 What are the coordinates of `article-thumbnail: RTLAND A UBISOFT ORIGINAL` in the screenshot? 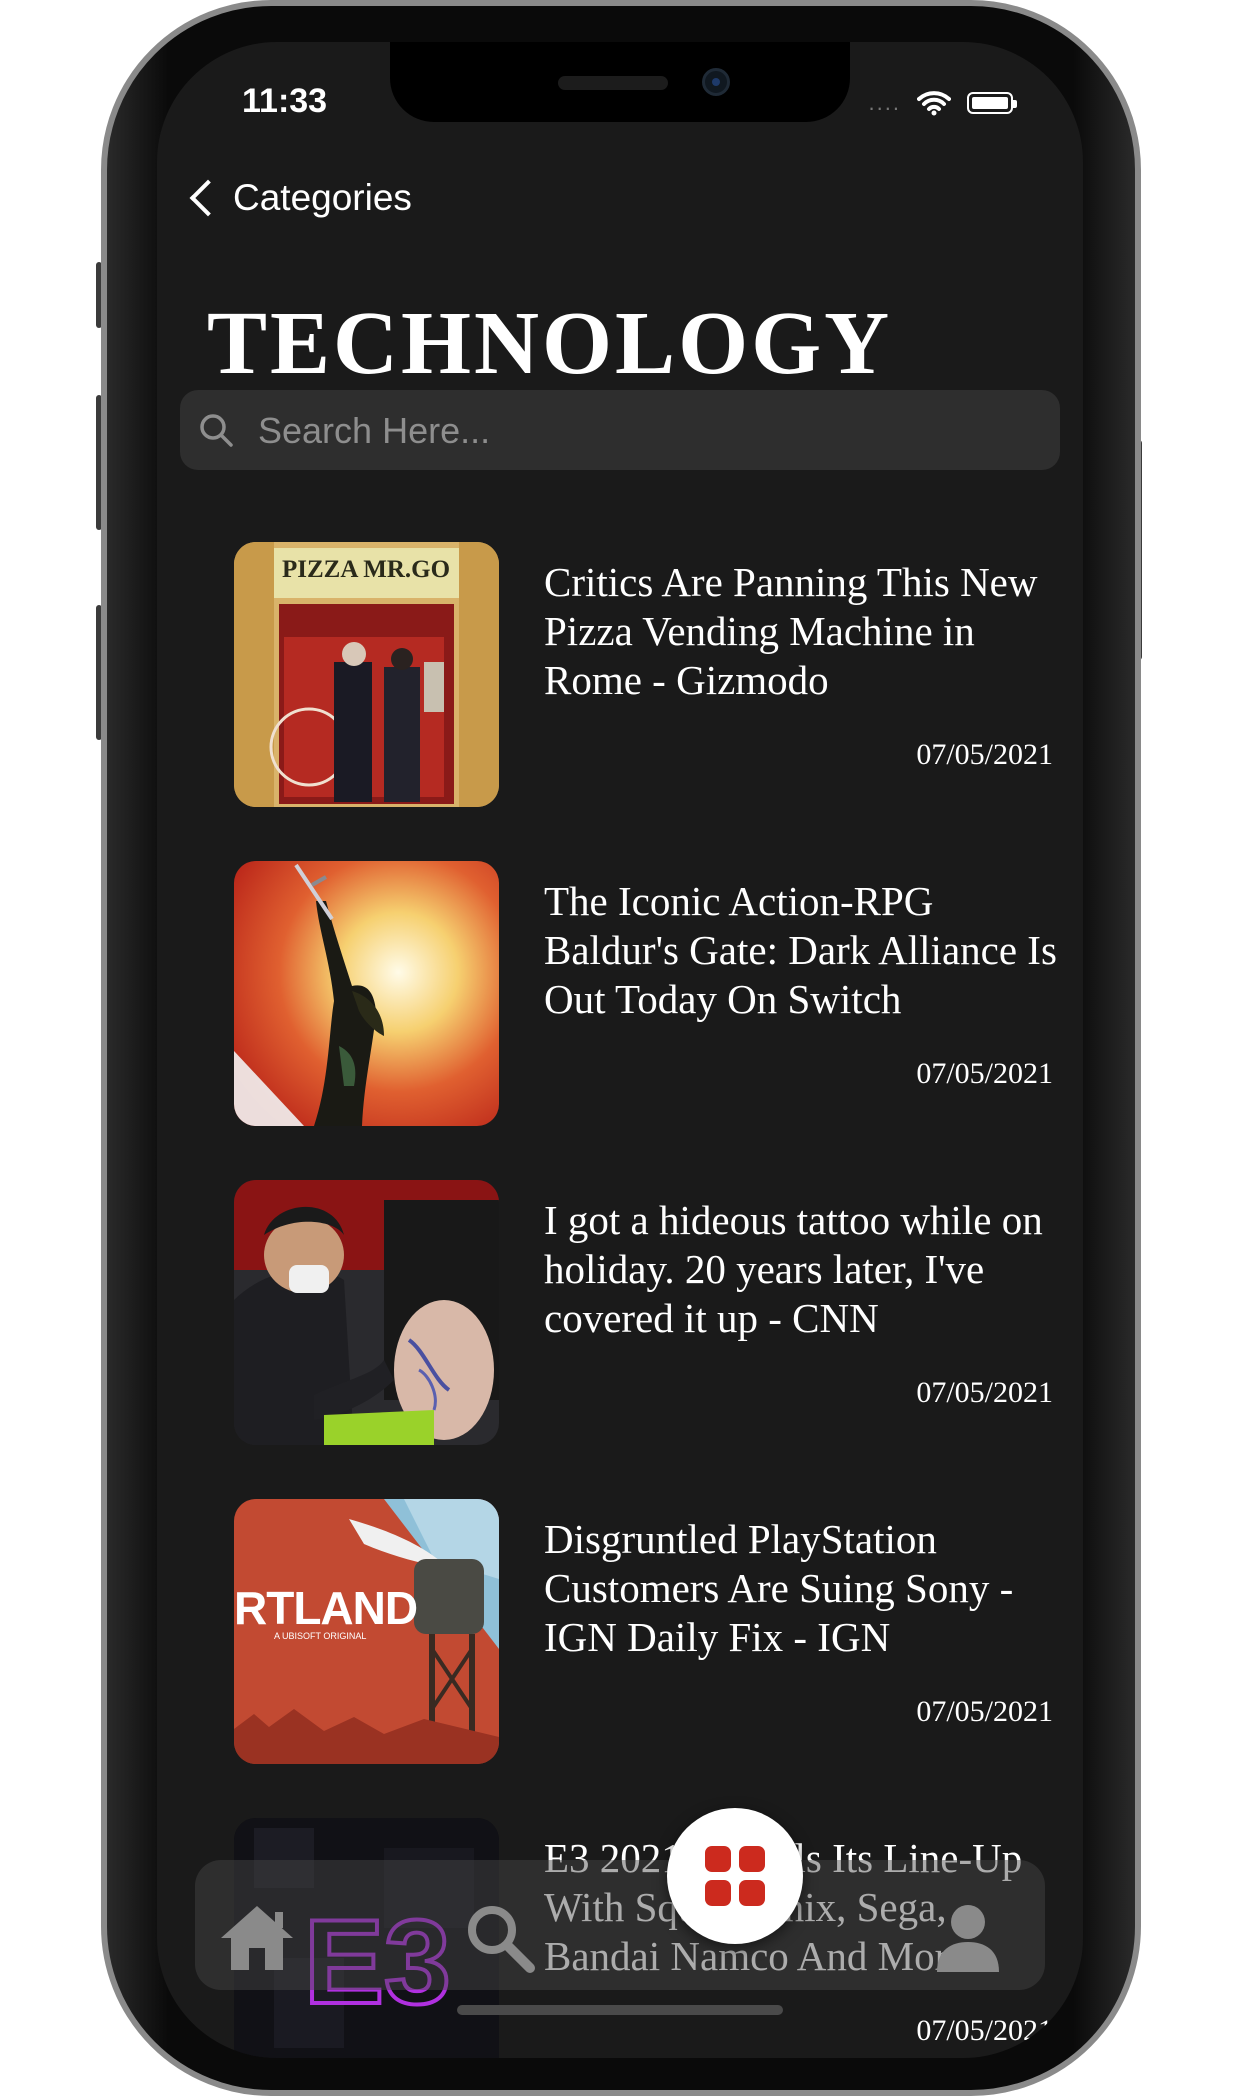 It's located at (366, 1631).